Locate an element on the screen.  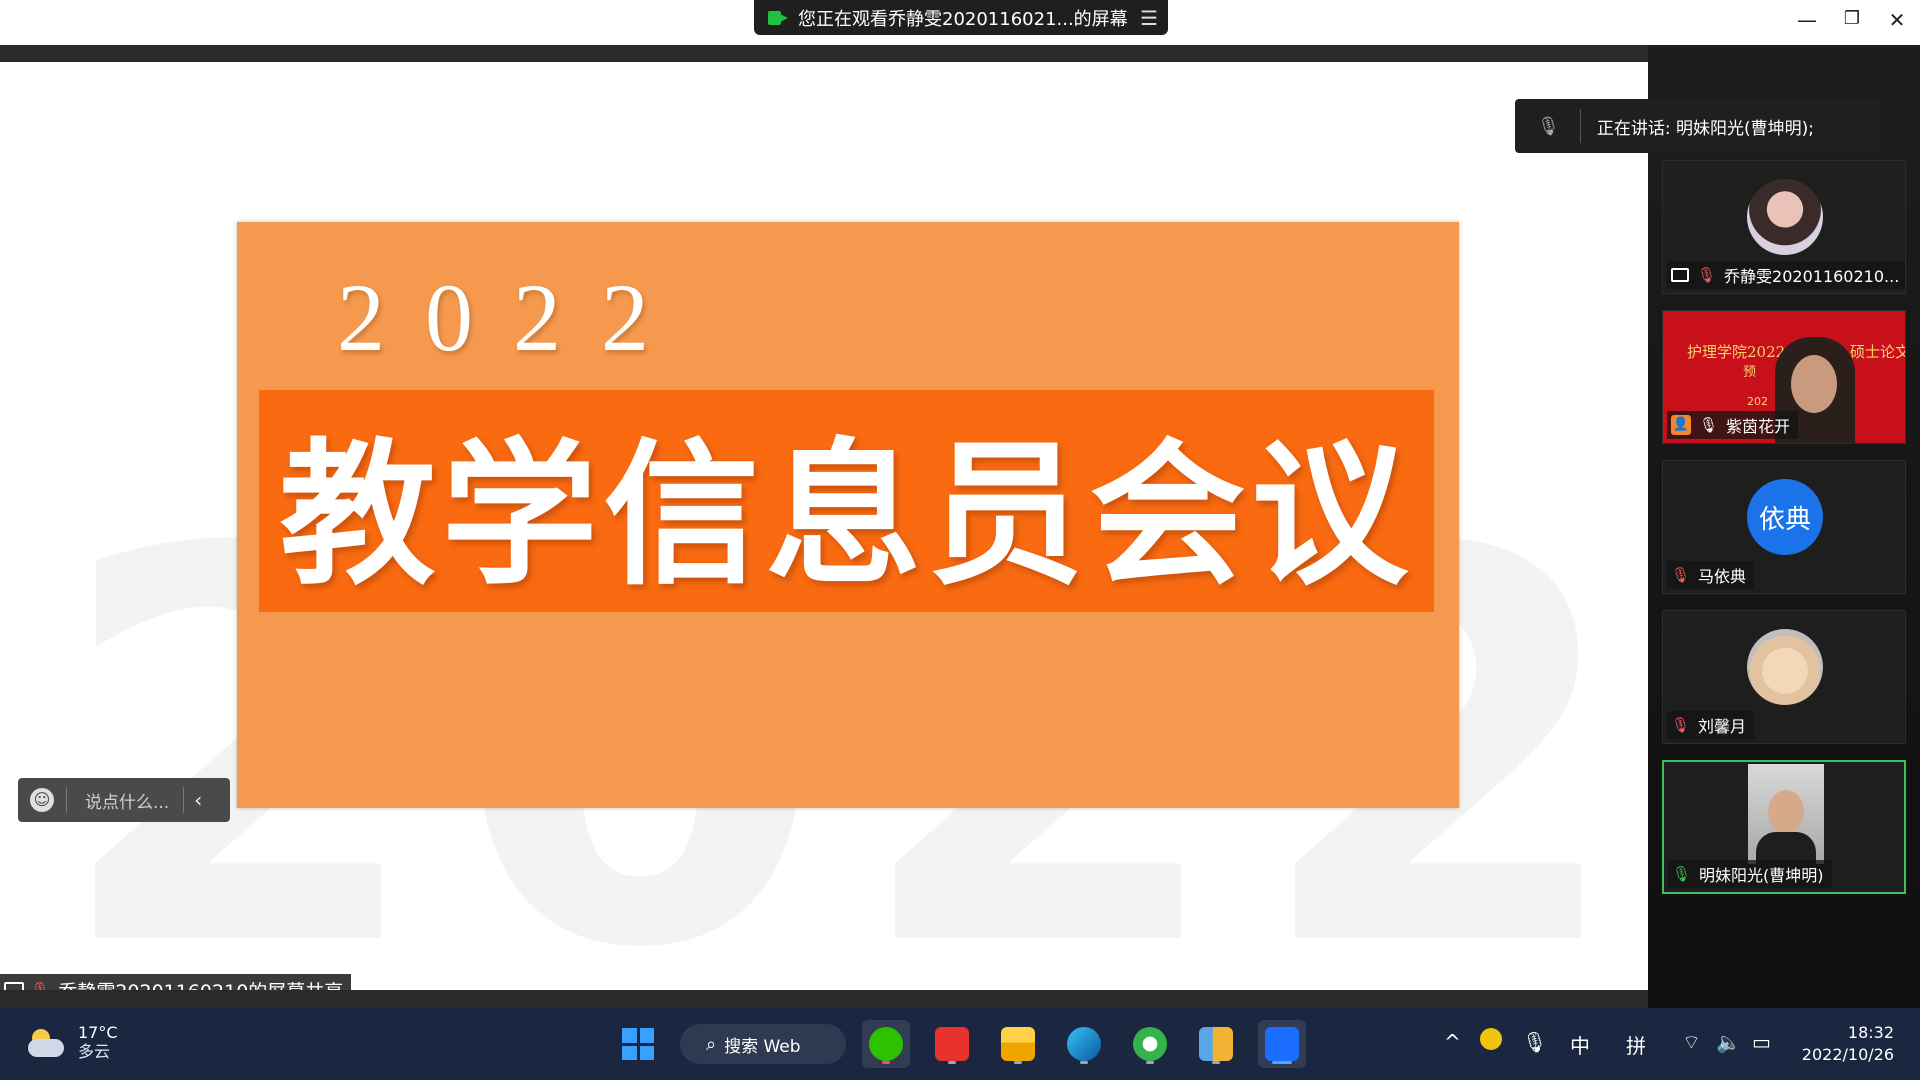
active-speaker-indicator: 🎙 正在讲话: 明妹阳光(曹坤明); is located at coordinates (1698, 126).